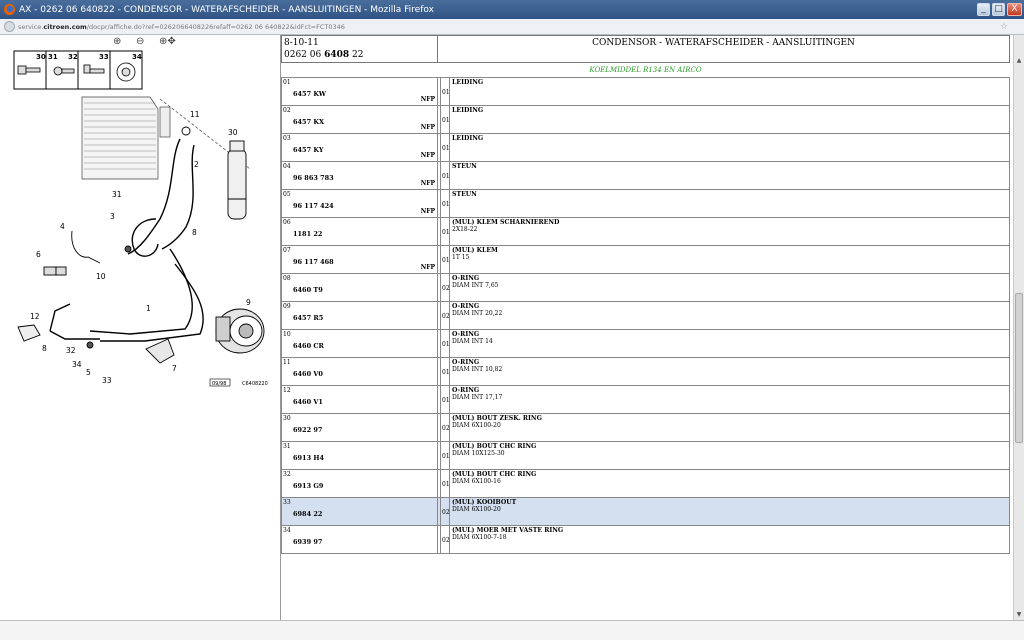 This screenshot has width=1024, height=640. Describe the element at coordinates (729, 231) in the screenshot. I see `description-cell: (MUL) KLEM SCHARNIEREND 2X18-22` at that location.